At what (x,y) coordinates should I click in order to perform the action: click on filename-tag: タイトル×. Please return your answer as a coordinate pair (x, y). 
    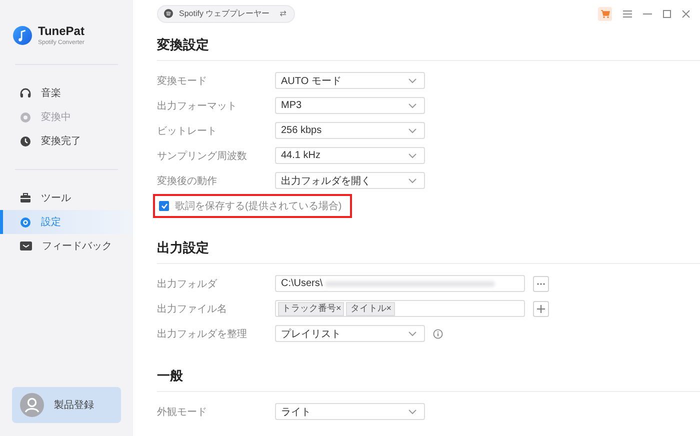
    Looking at the image, I should click on (370, 309).